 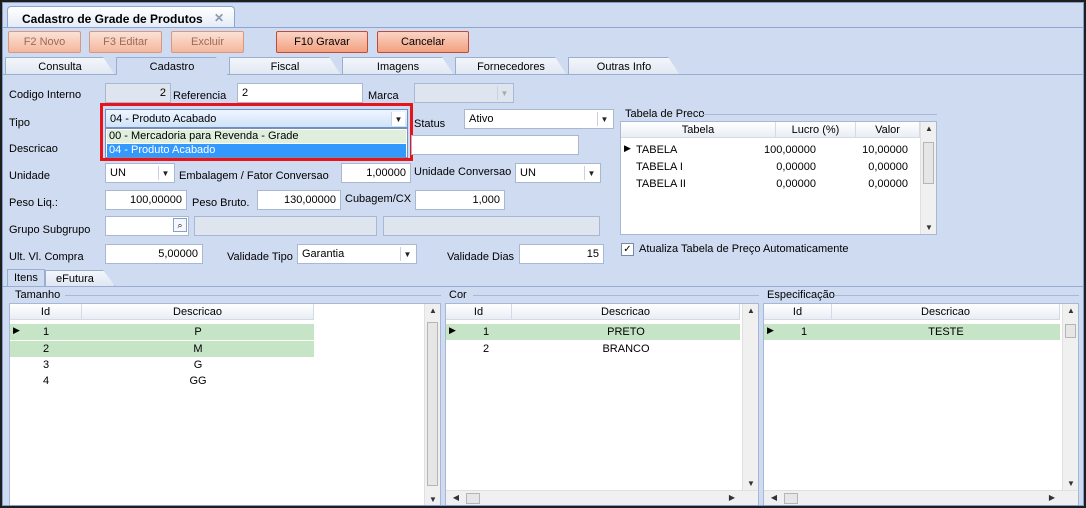 What do you see at coordinates (657, 150) in the screenshot?
I see `cell: TABELA` at bounding box center [657, 150].